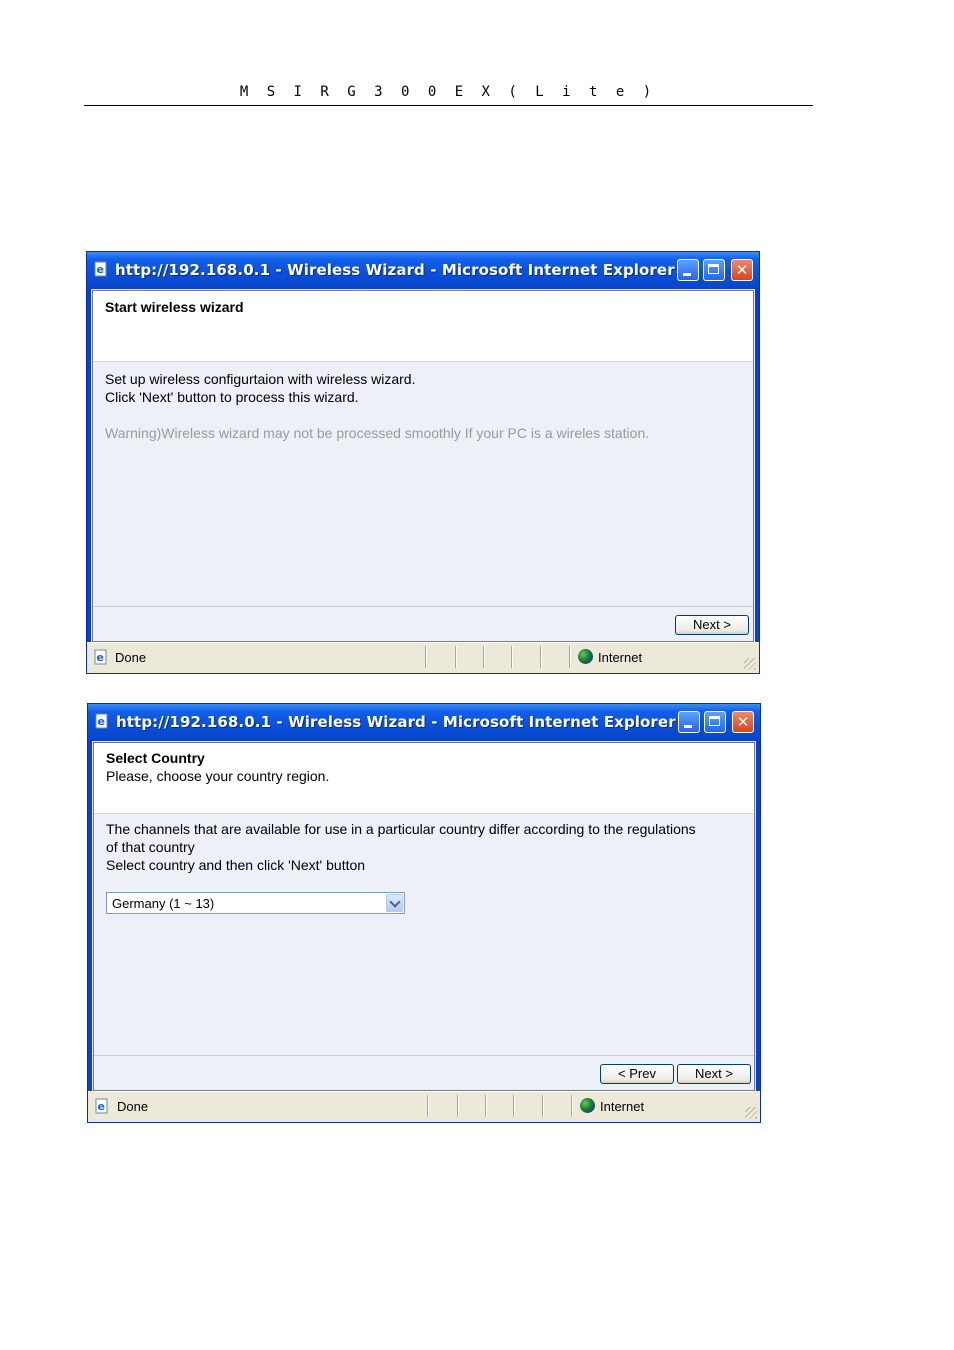  What do you see at coordinates (448, 92) in the screenshot?
I see `document-header: M S I R G 3 0 0 E X ( L i t e )` at bounding box center [448, 92].